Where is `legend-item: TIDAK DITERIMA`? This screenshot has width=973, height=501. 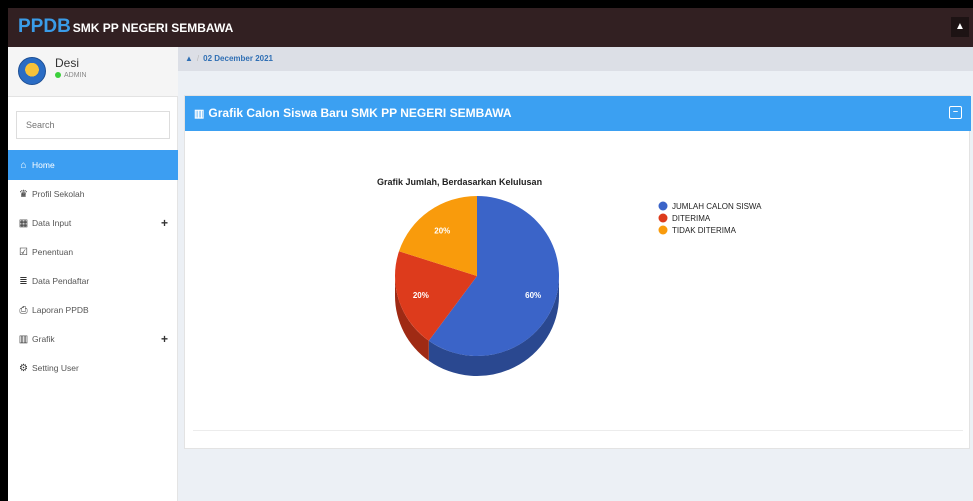
legend-item: TIDAK DITERIMA is located at coordinates (704, 230).